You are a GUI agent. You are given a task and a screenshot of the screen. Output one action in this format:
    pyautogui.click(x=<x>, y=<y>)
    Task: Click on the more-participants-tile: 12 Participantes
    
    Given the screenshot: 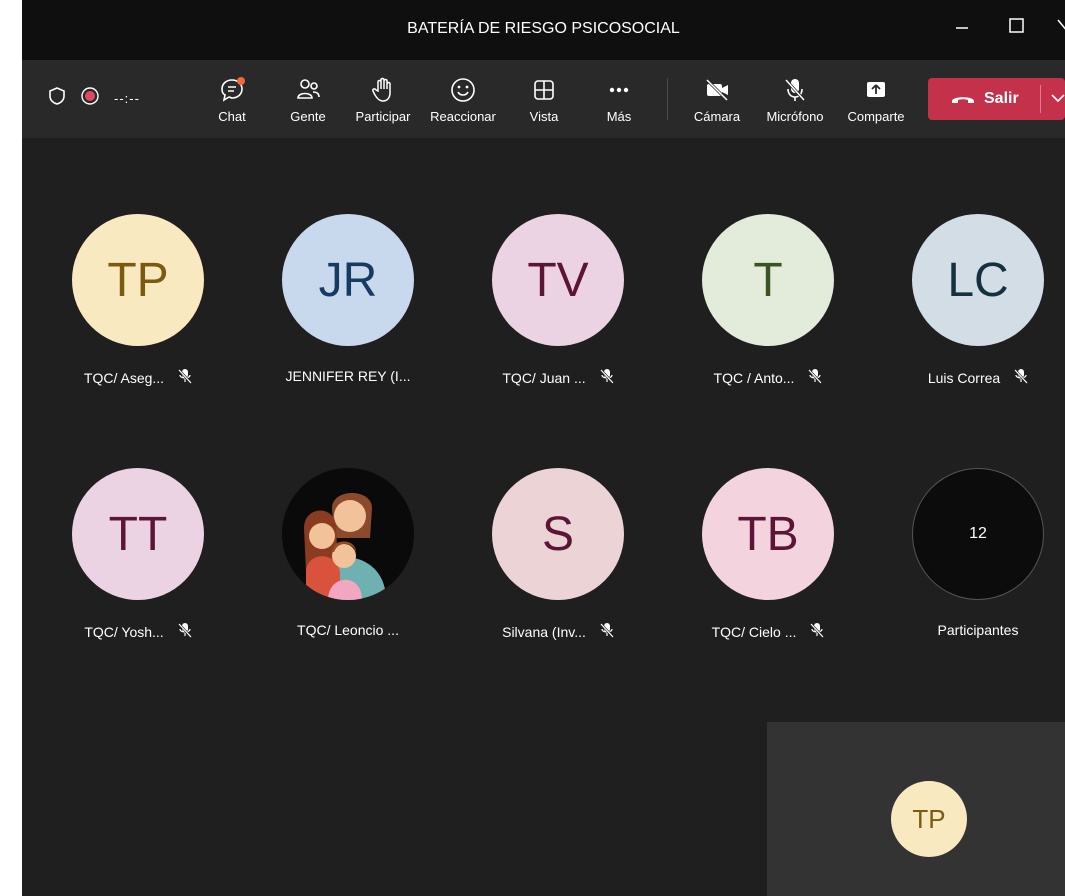 What is the action you would take?
    pyautogui.click(x=971, y=553)
    